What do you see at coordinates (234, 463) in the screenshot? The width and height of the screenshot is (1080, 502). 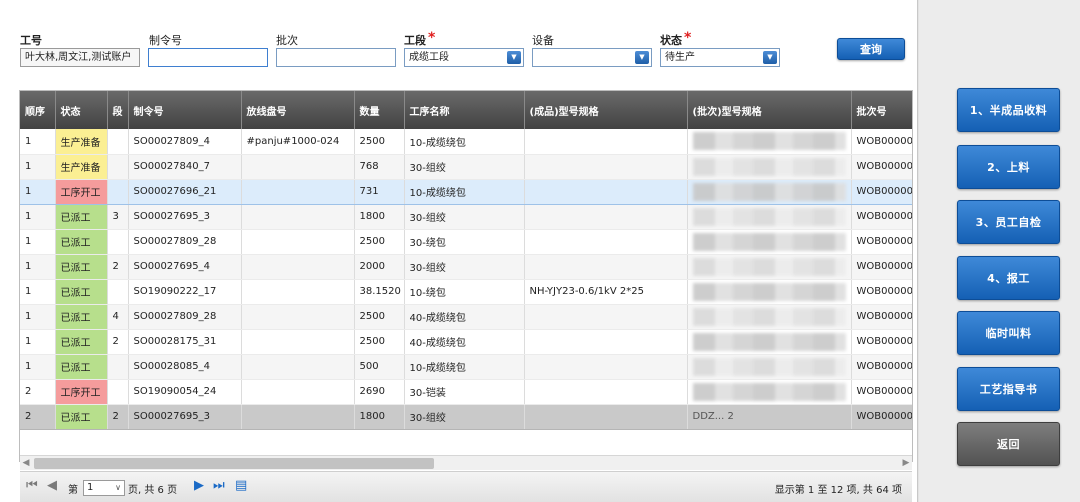 I see `scrollbar-thumb` at bounding box center [234, 463].